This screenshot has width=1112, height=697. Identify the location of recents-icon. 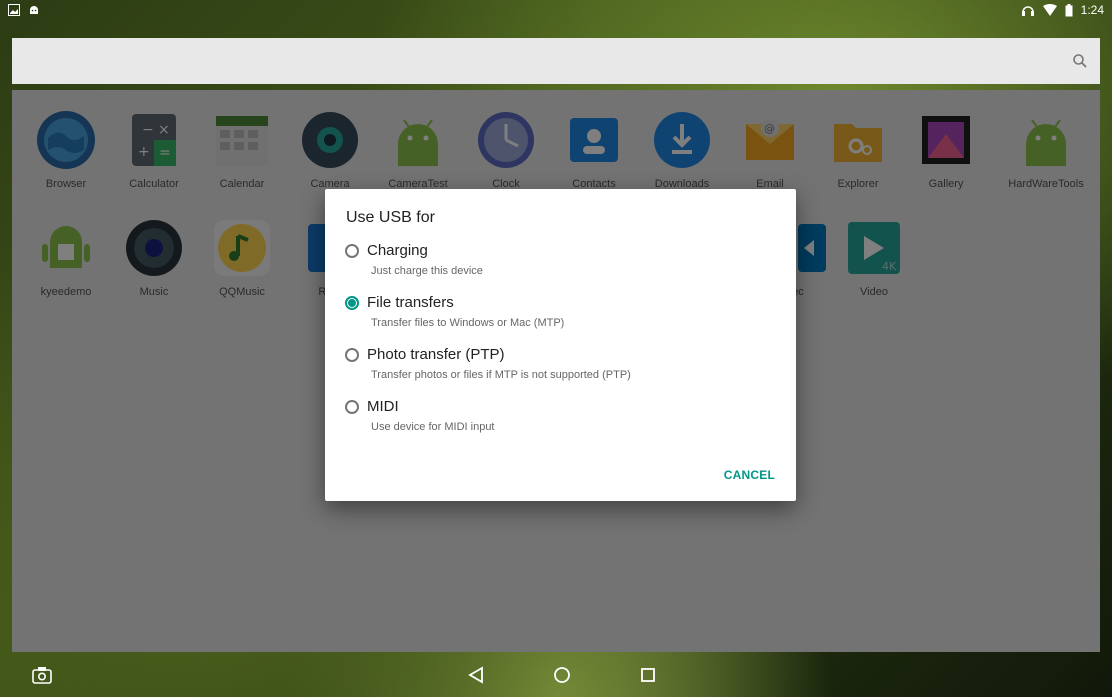
(648, 675).